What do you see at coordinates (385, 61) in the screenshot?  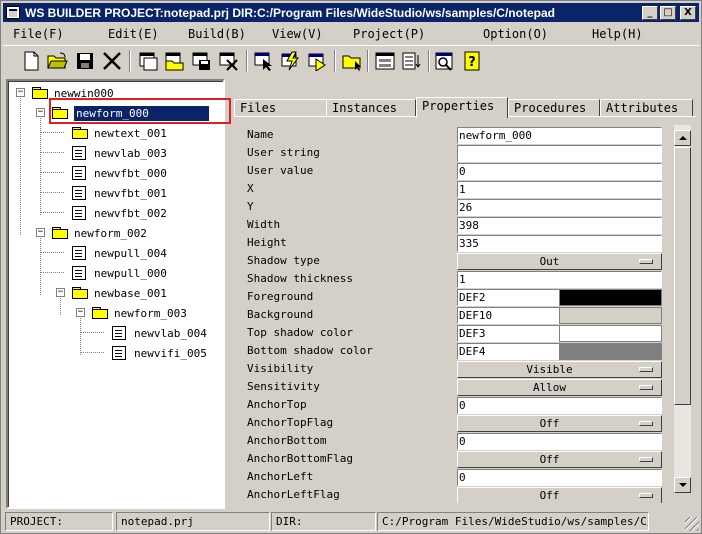 I see `dialog-icon` at bounding box center [385, 61].